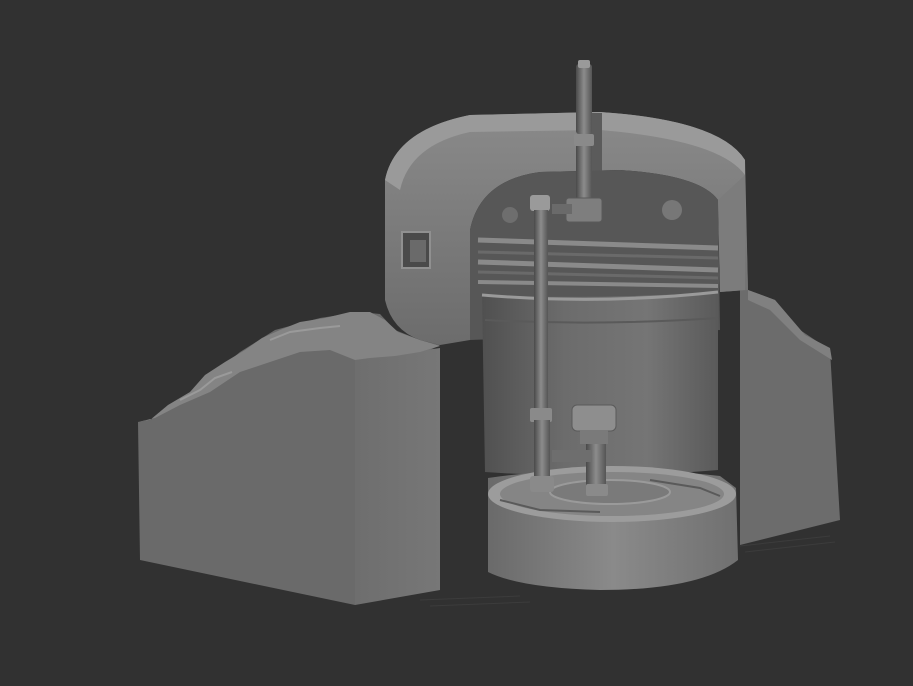 The height and width of the screenshot is (686, 913). I want to click on left-foundation-block, so click(289, 458).